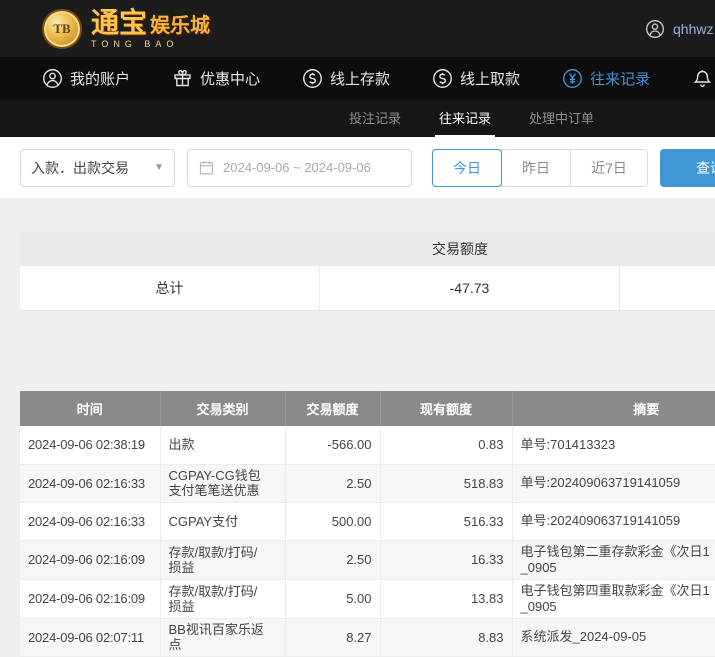  Describe the element at coordinates (333, 637) in the screenshot. I see `cell-amount: 8.27` at that location.